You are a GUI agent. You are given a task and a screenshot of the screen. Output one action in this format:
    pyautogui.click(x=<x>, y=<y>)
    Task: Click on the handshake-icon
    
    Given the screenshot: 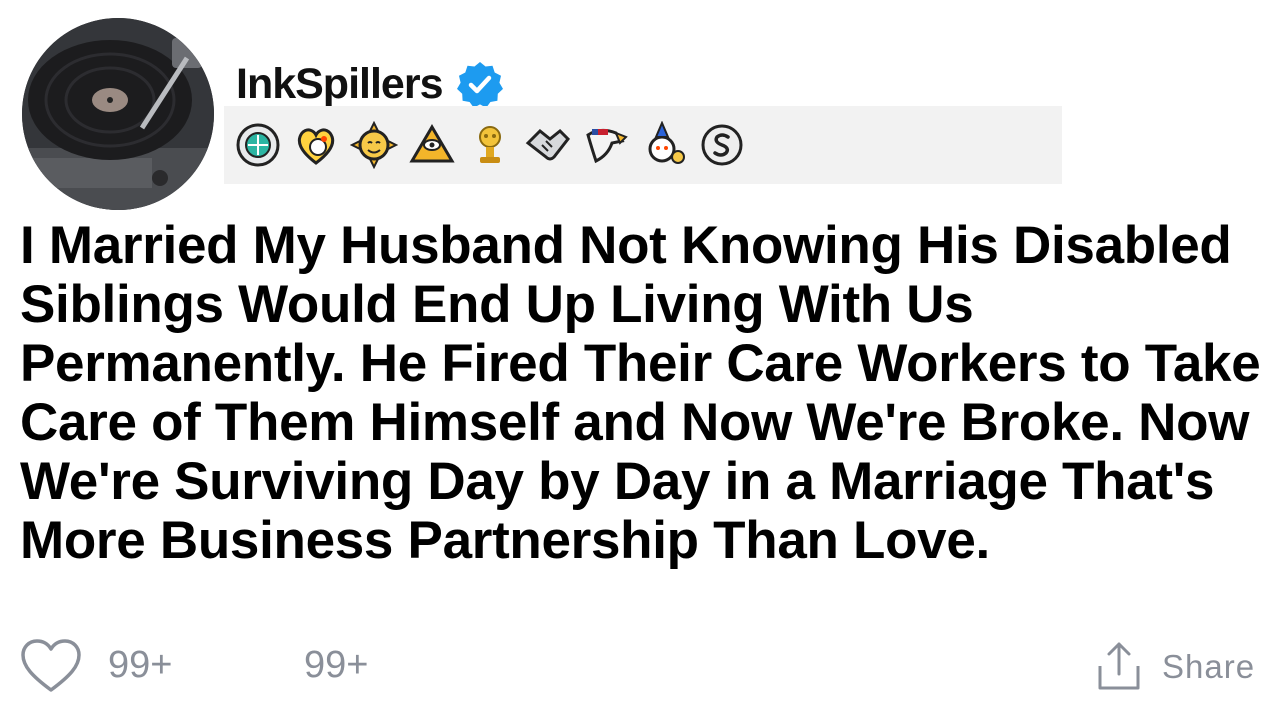 What is the action you would take?
    pyautogui.click(x=548, y=145)
    